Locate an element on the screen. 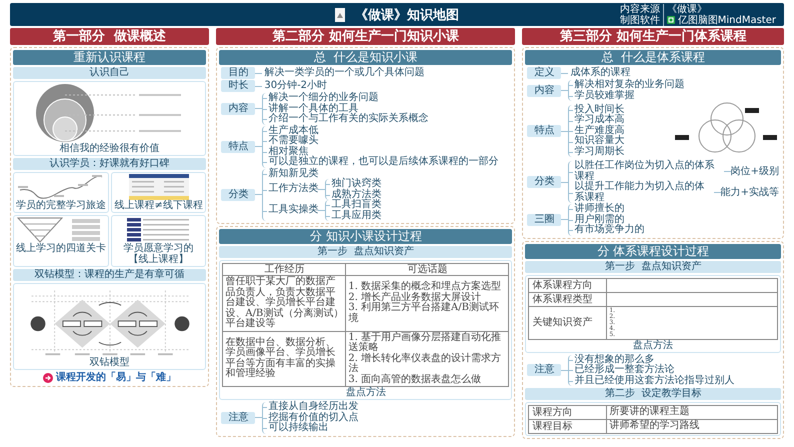 This screenshot has width=794, height=447. branch-text: 解决相对复杂的业务问题 is located at coordinates (629, 85).